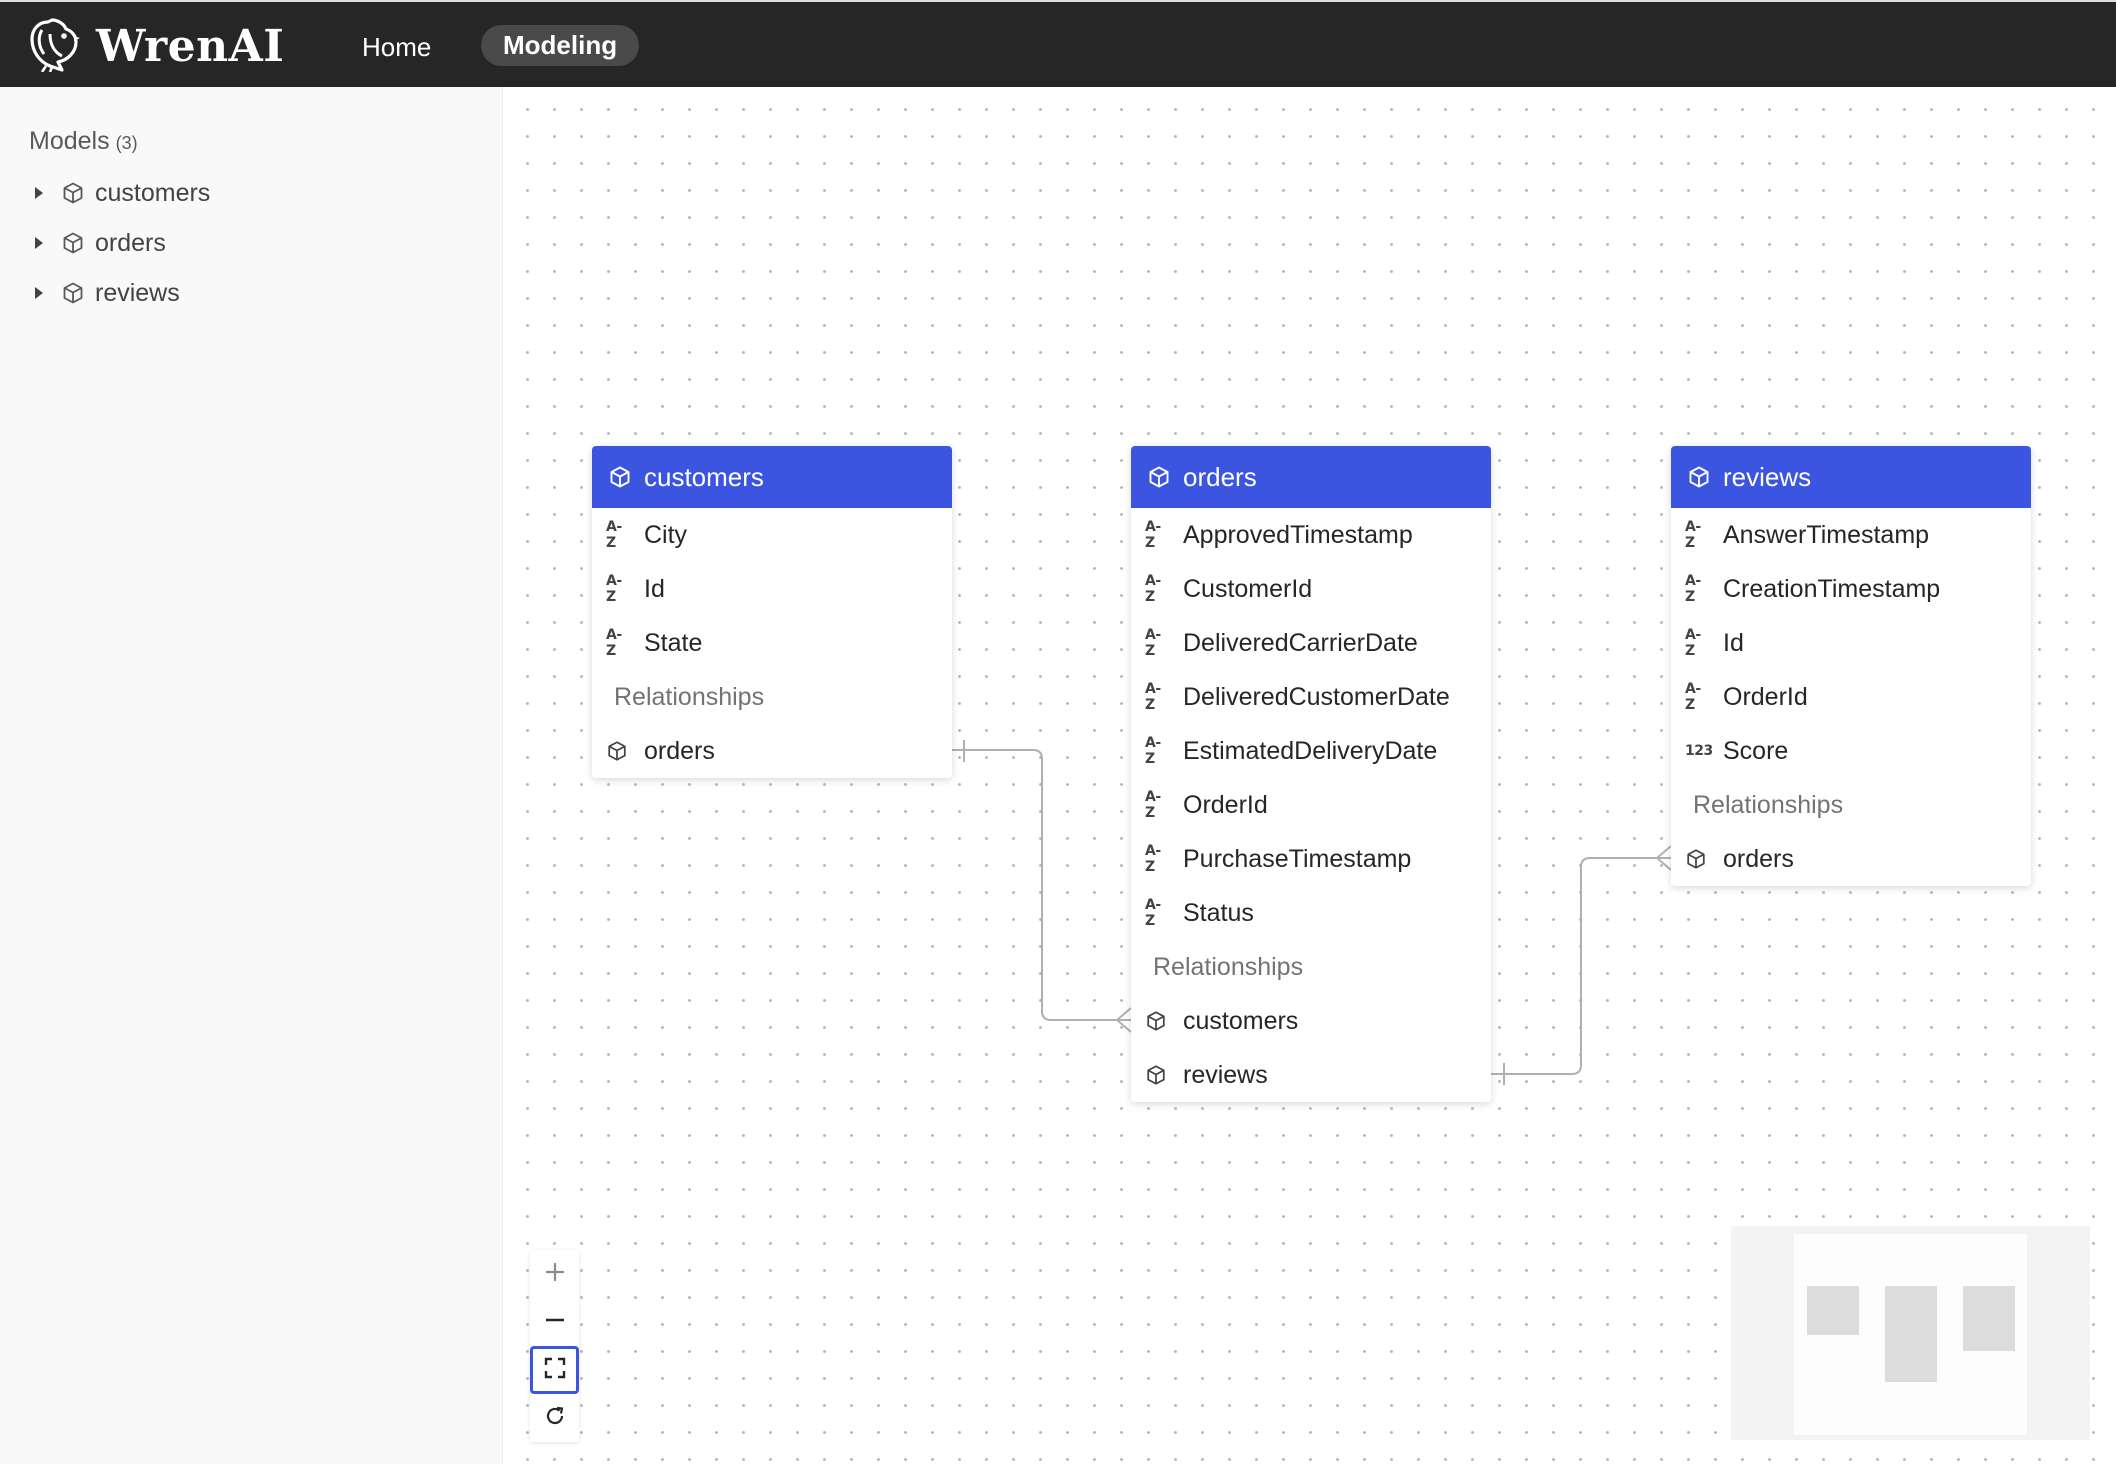  I want to click on minimap-viewport, so click(1910, 1334).